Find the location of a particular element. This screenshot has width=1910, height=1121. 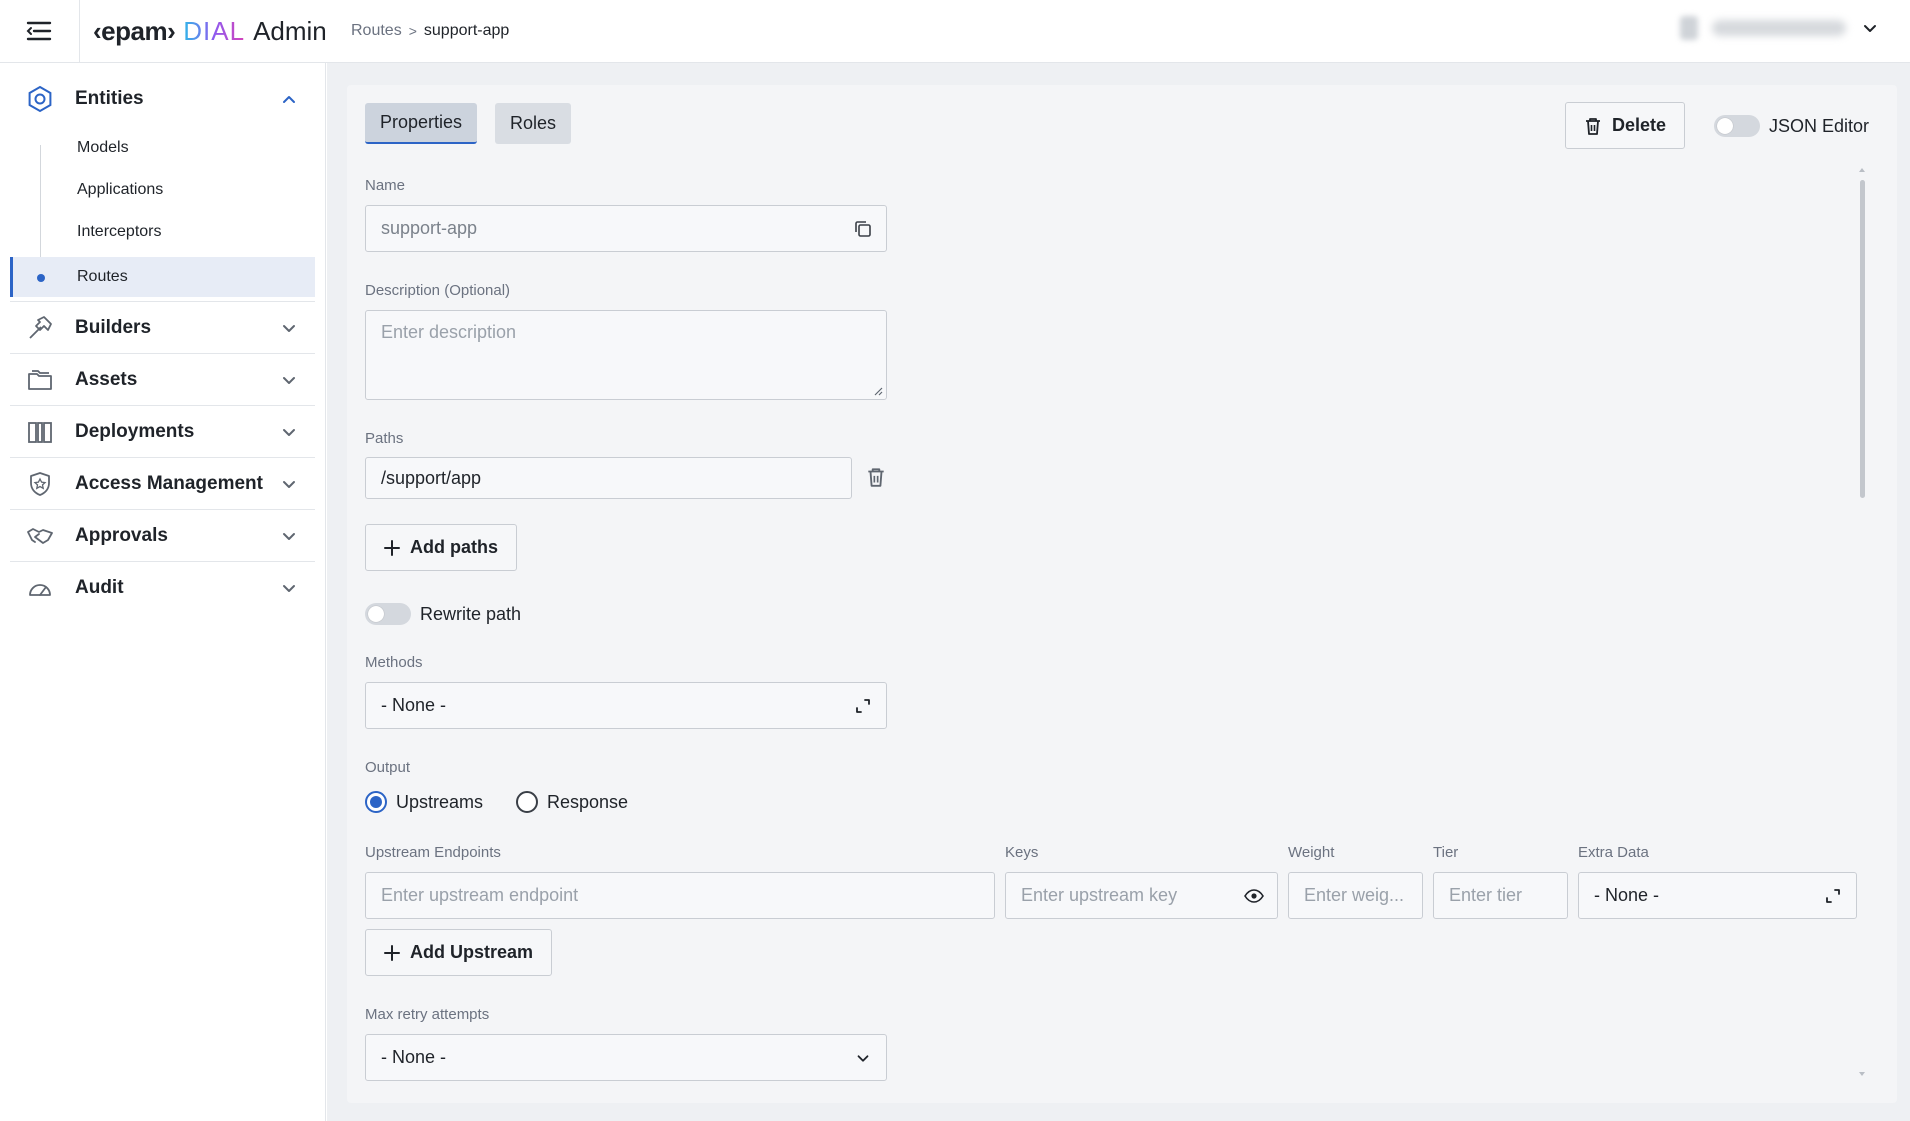

sidebar-item-interceptors: Interceptors is located at coordinates (162, 232).